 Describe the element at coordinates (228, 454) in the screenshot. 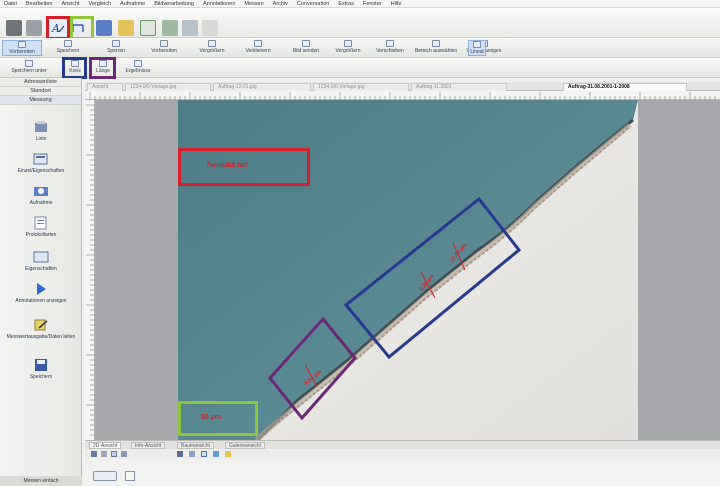

I see `pen-small-icon` at that location.